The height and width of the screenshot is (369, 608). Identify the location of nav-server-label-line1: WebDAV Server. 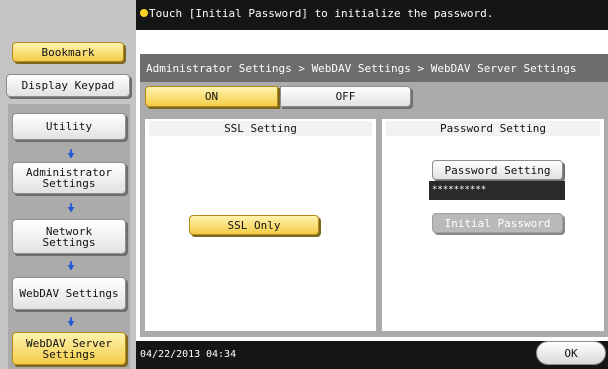
(69, 343).